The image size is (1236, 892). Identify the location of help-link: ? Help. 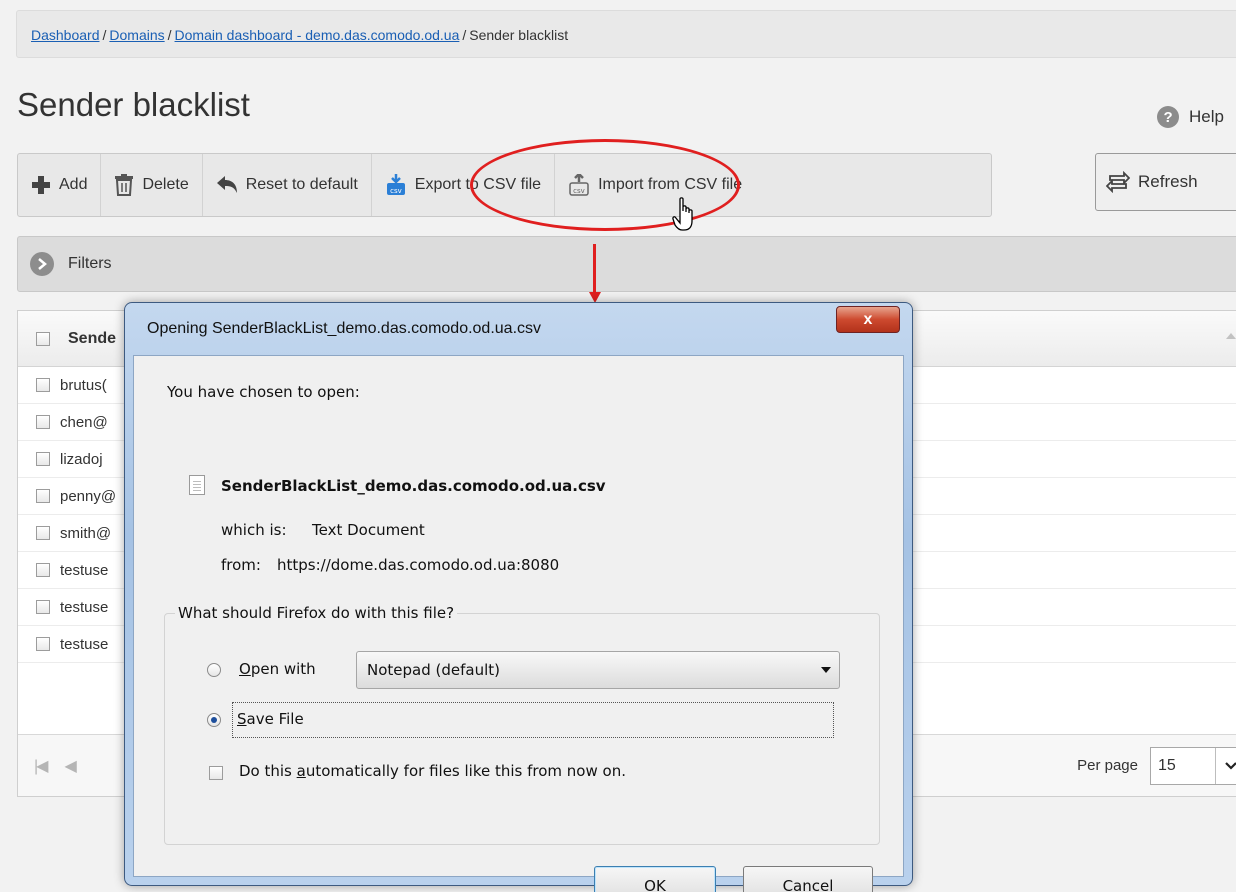
(1190, 117).